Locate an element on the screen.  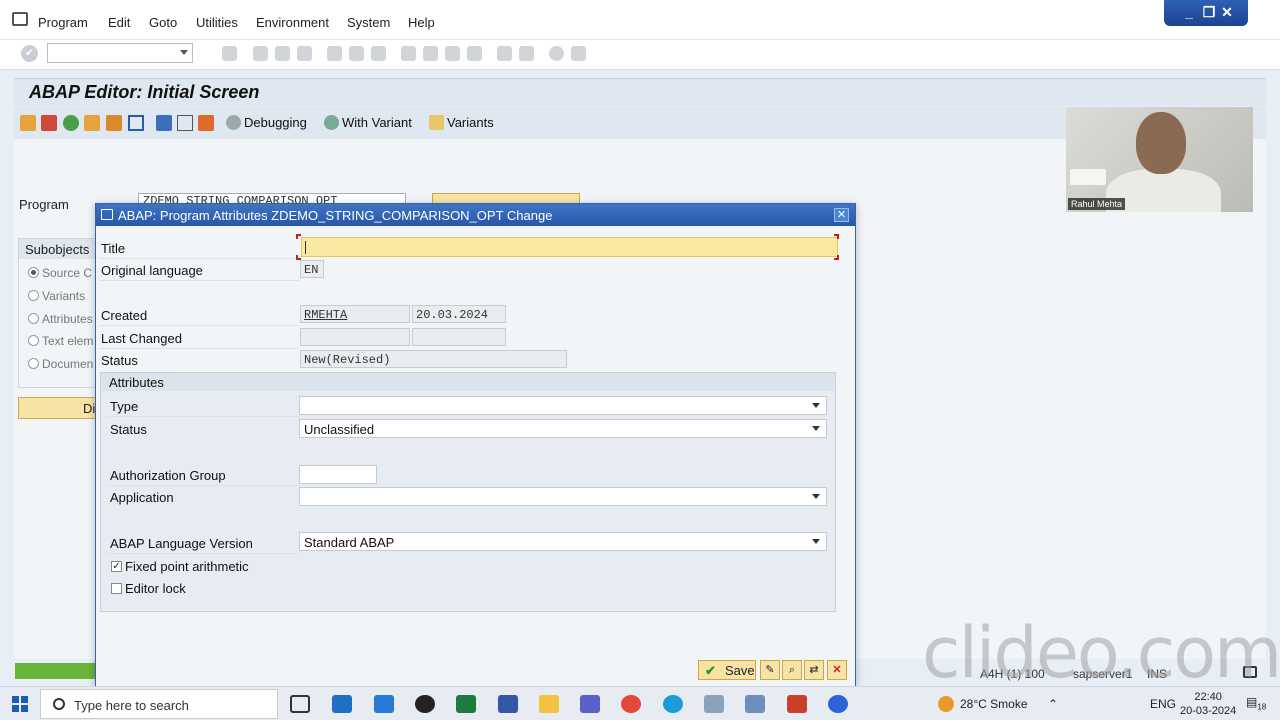
rename-icon is located at coordinates (206, 123).